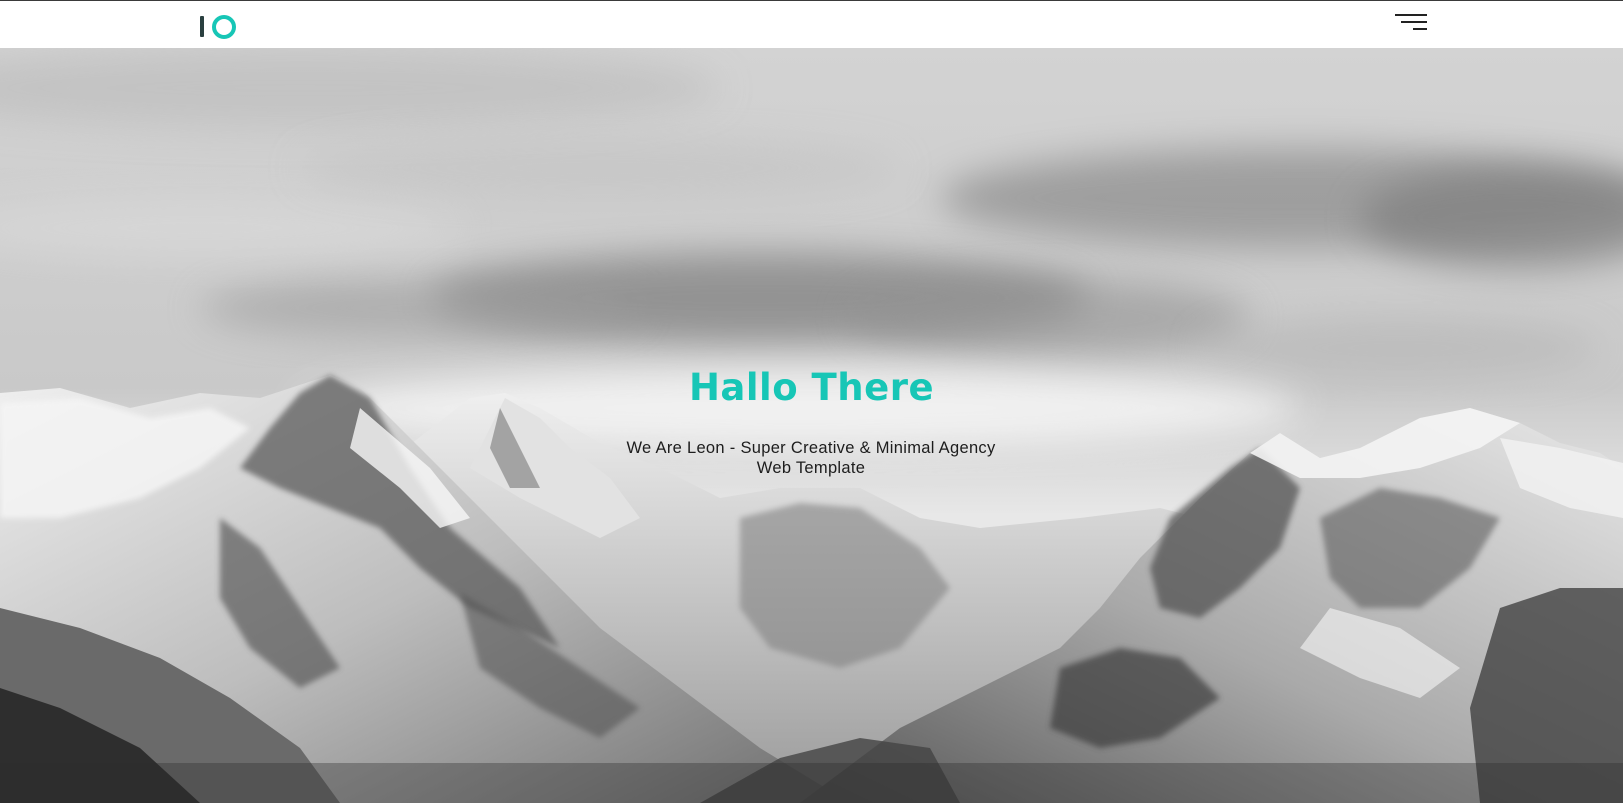  Describe the element at coordinates (1414, 22) in the screenshot. I see `menu-line-middle` at that location.